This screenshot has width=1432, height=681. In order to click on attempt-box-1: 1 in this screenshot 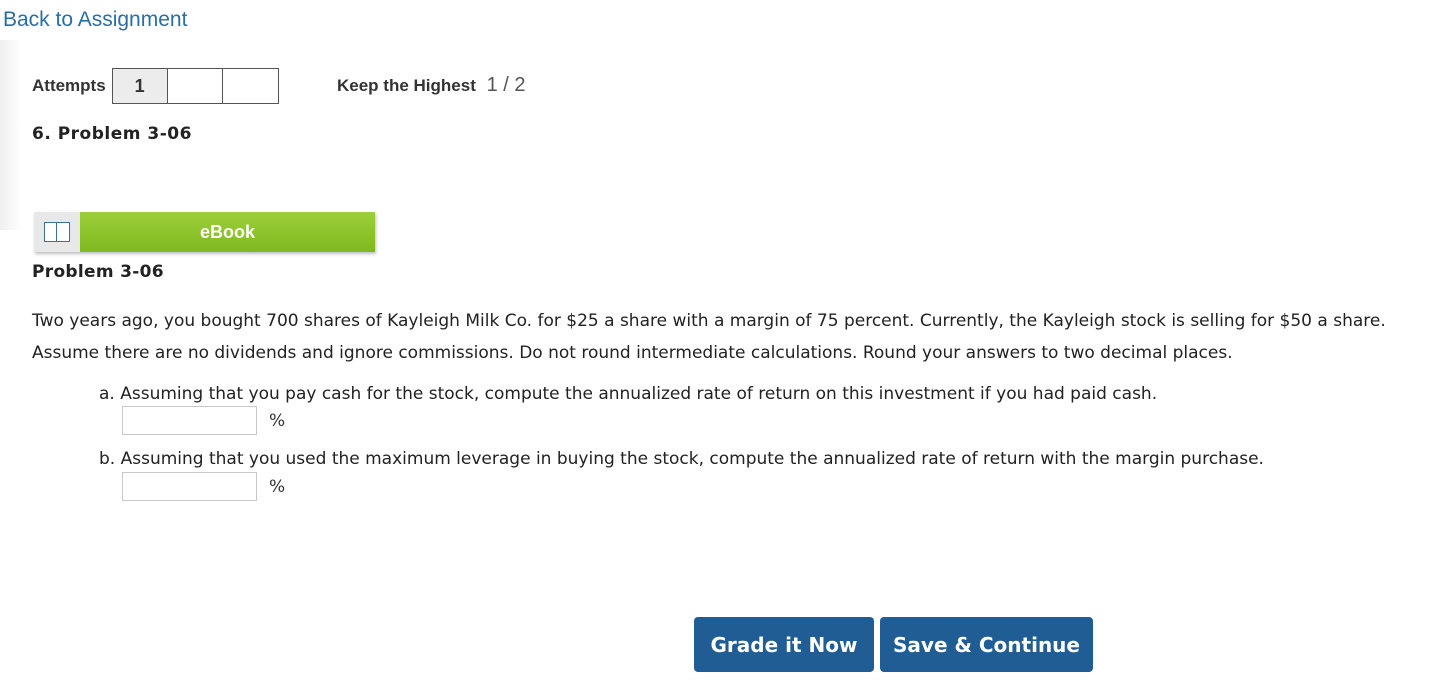, I will do `click(140, 86)`.